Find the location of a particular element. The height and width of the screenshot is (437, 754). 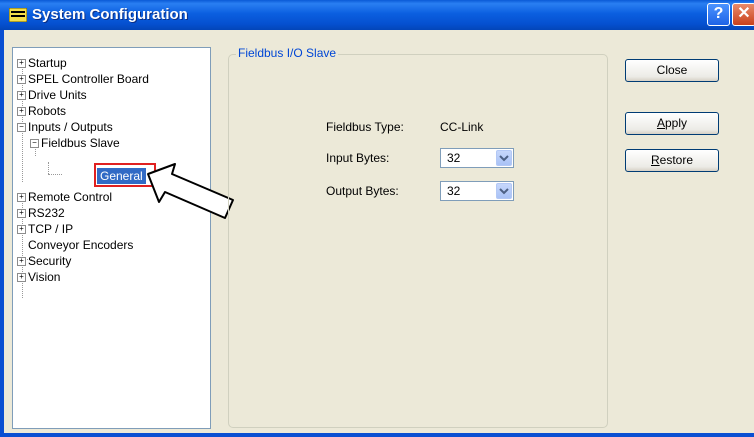

tree-item-label: Startup is located at coordinates (47, 63).